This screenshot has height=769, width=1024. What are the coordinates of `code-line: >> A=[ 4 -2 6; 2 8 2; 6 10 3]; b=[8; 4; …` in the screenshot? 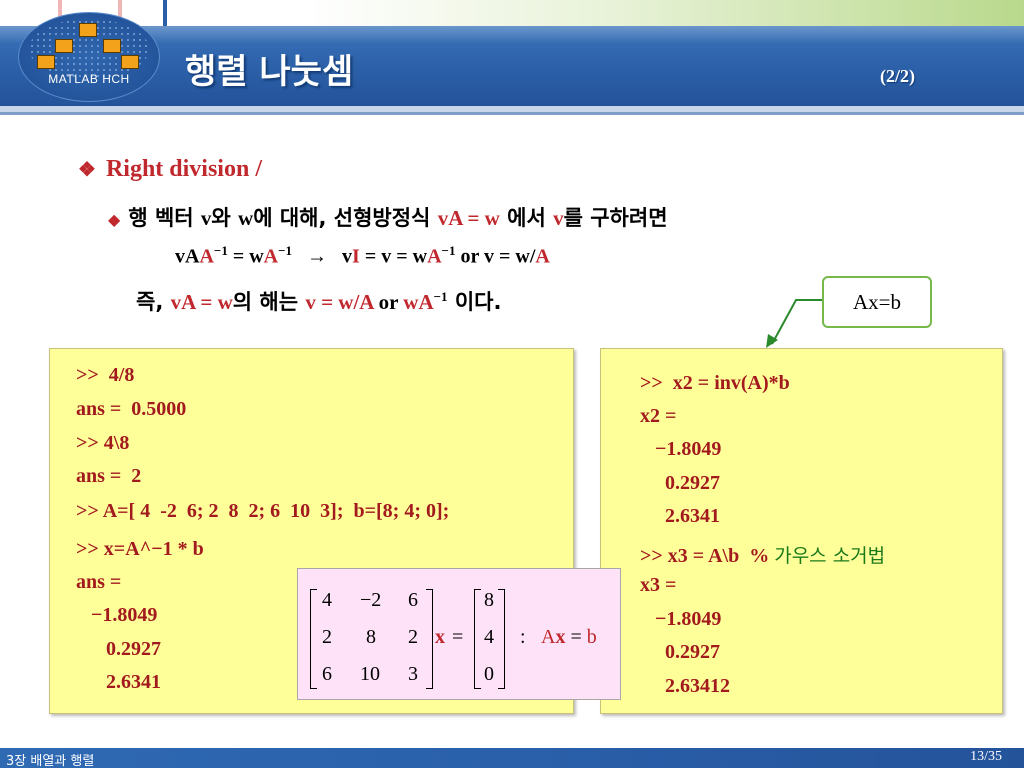 It's located at (263, 511).